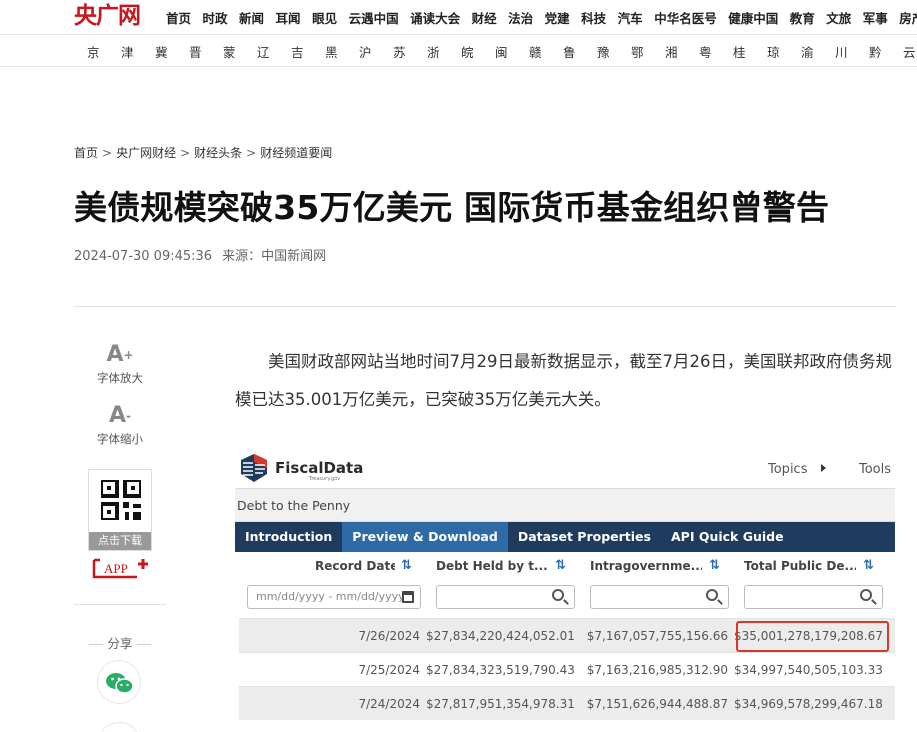 Image resolution: width=917 pixels, height=732 pixels. I want to click on region-item: 琼, so click(784, 51).